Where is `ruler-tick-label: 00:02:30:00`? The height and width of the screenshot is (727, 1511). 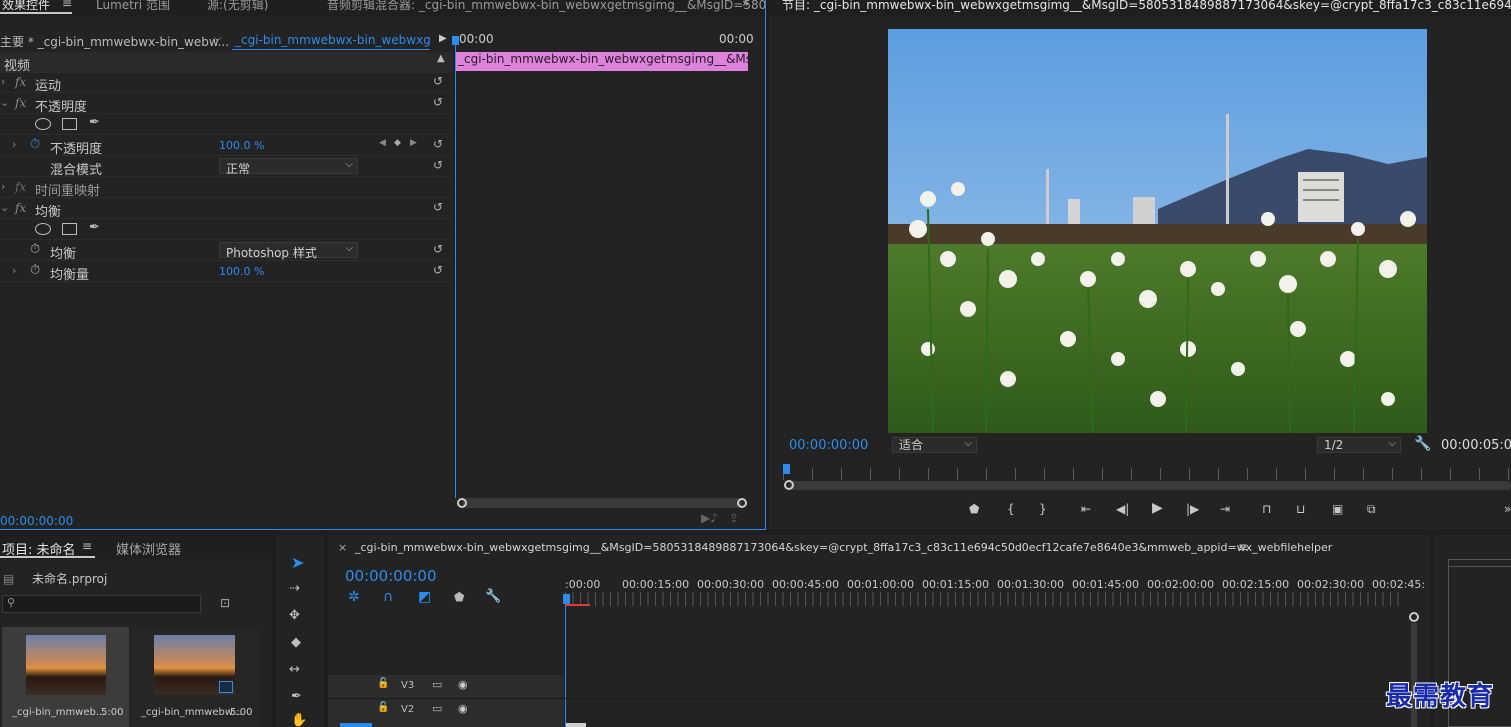
ruler-tick-label: 00:02:30:00 is located at coordinates (1331, 584).